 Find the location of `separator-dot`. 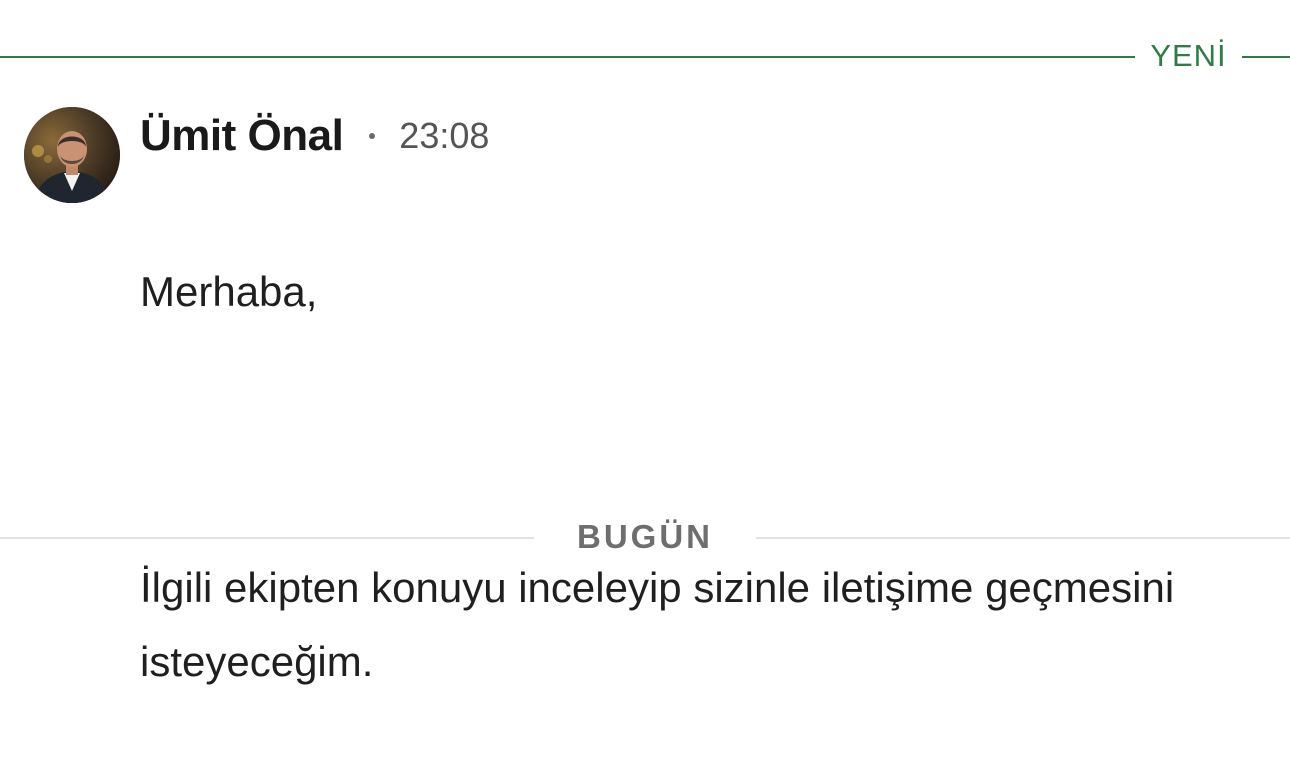

separator-dot is located at coordinates (372, 136).